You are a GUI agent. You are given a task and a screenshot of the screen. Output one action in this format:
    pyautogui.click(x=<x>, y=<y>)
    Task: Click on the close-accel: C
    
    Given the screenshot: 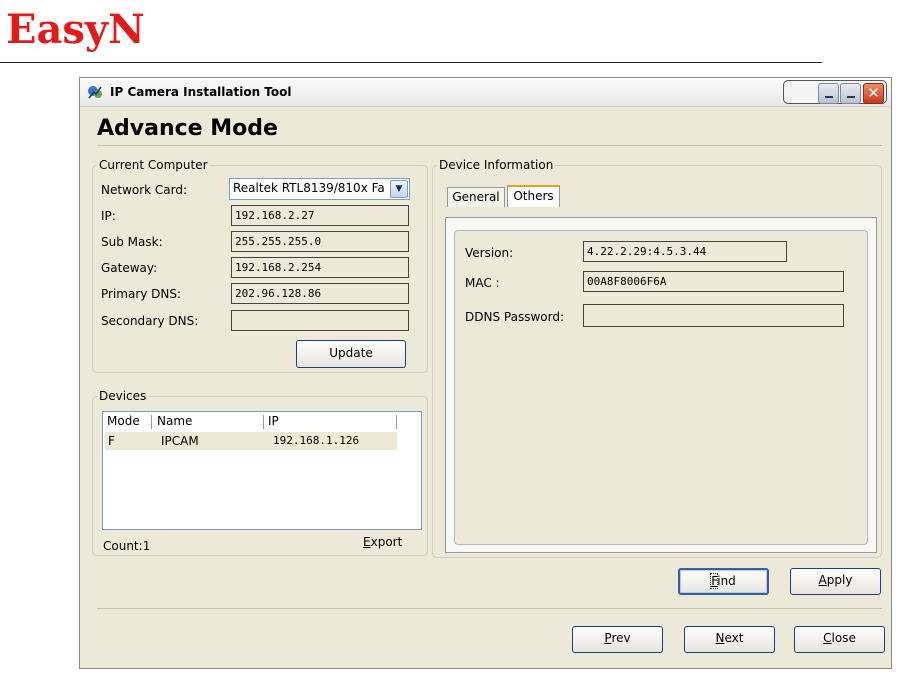 What is the action you would take?
    pyautogui.click(x=827, y=638)
    